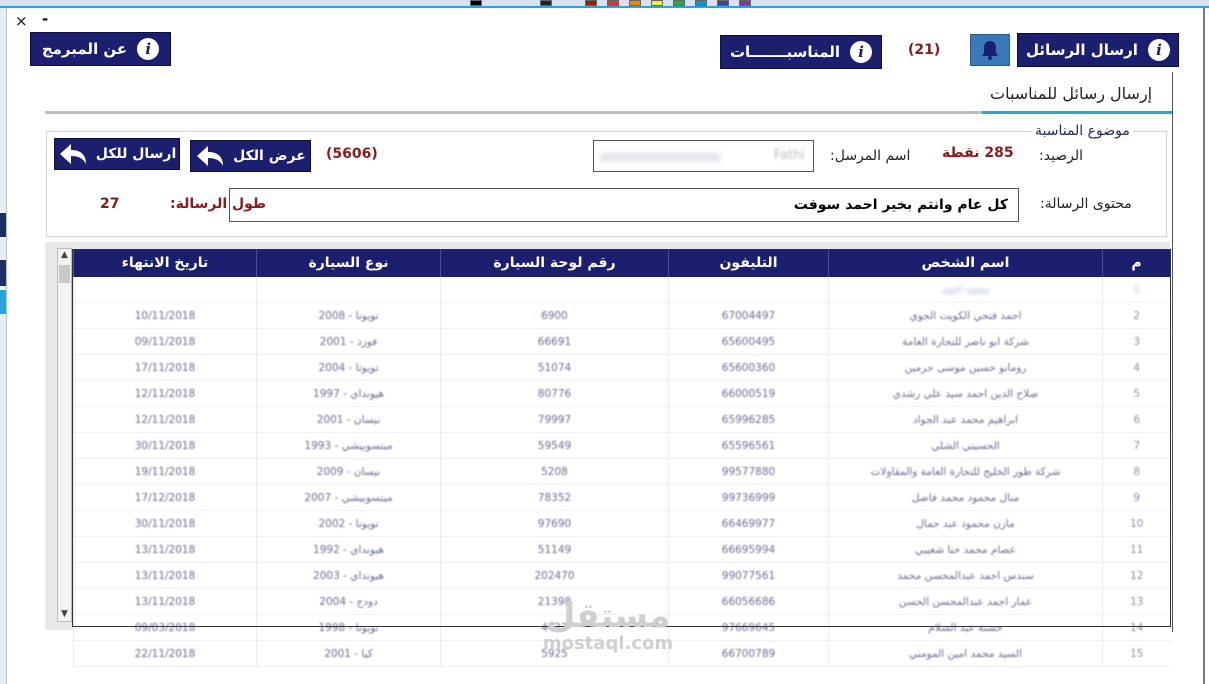 The width and height of the screenshot is (1209, 684). What do you see at coordinates (965, 575) in the screenshot?
I see `cell-person-name: سندس احمد عبدالمحسن محمد` at bounding box center [965, 575].